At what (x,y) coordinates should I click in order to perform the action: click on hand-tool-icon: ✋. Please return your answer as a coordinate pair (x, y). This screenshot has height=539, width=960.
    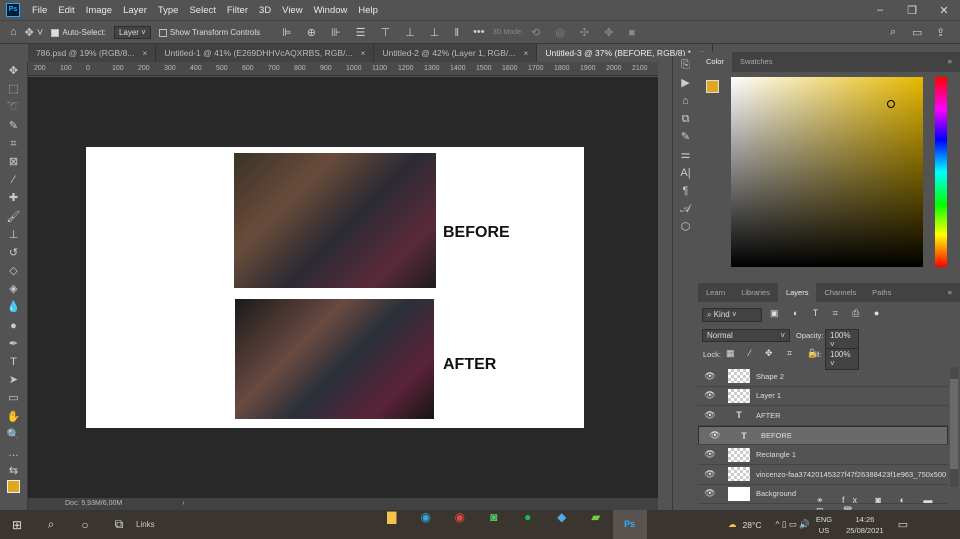
    Looking at the image, I should click on (13, 417).